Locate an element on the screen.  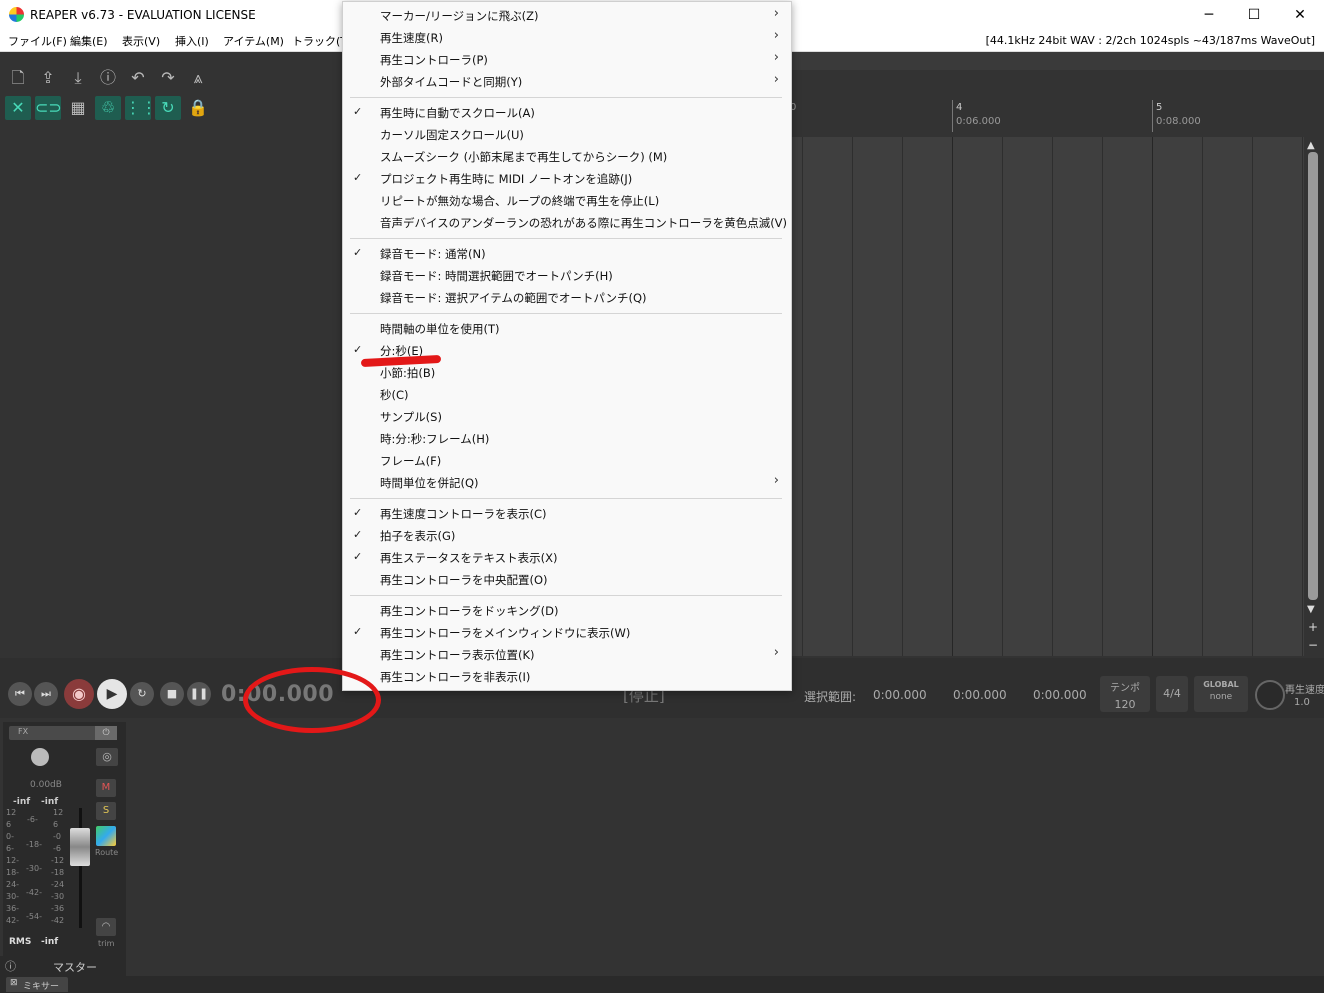
ripple-edit-icon: ♲ is located at coordinates (108, 108).